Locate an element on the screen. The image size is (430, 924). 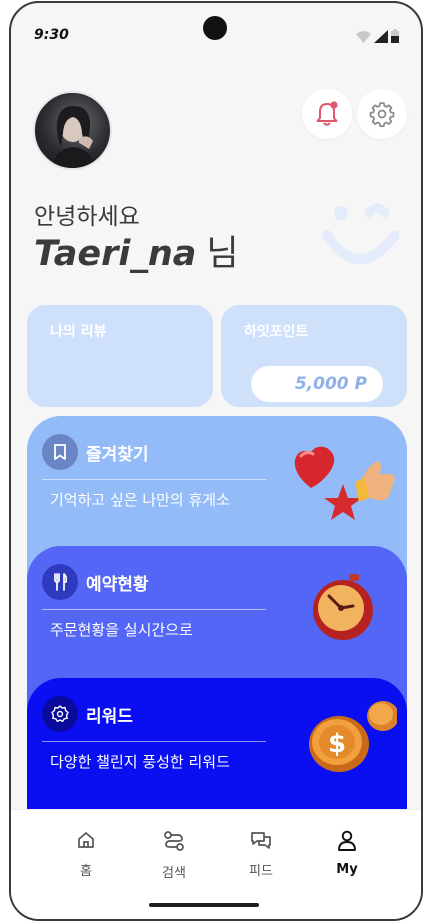
home-indicator is located at coordinates (204, 905).